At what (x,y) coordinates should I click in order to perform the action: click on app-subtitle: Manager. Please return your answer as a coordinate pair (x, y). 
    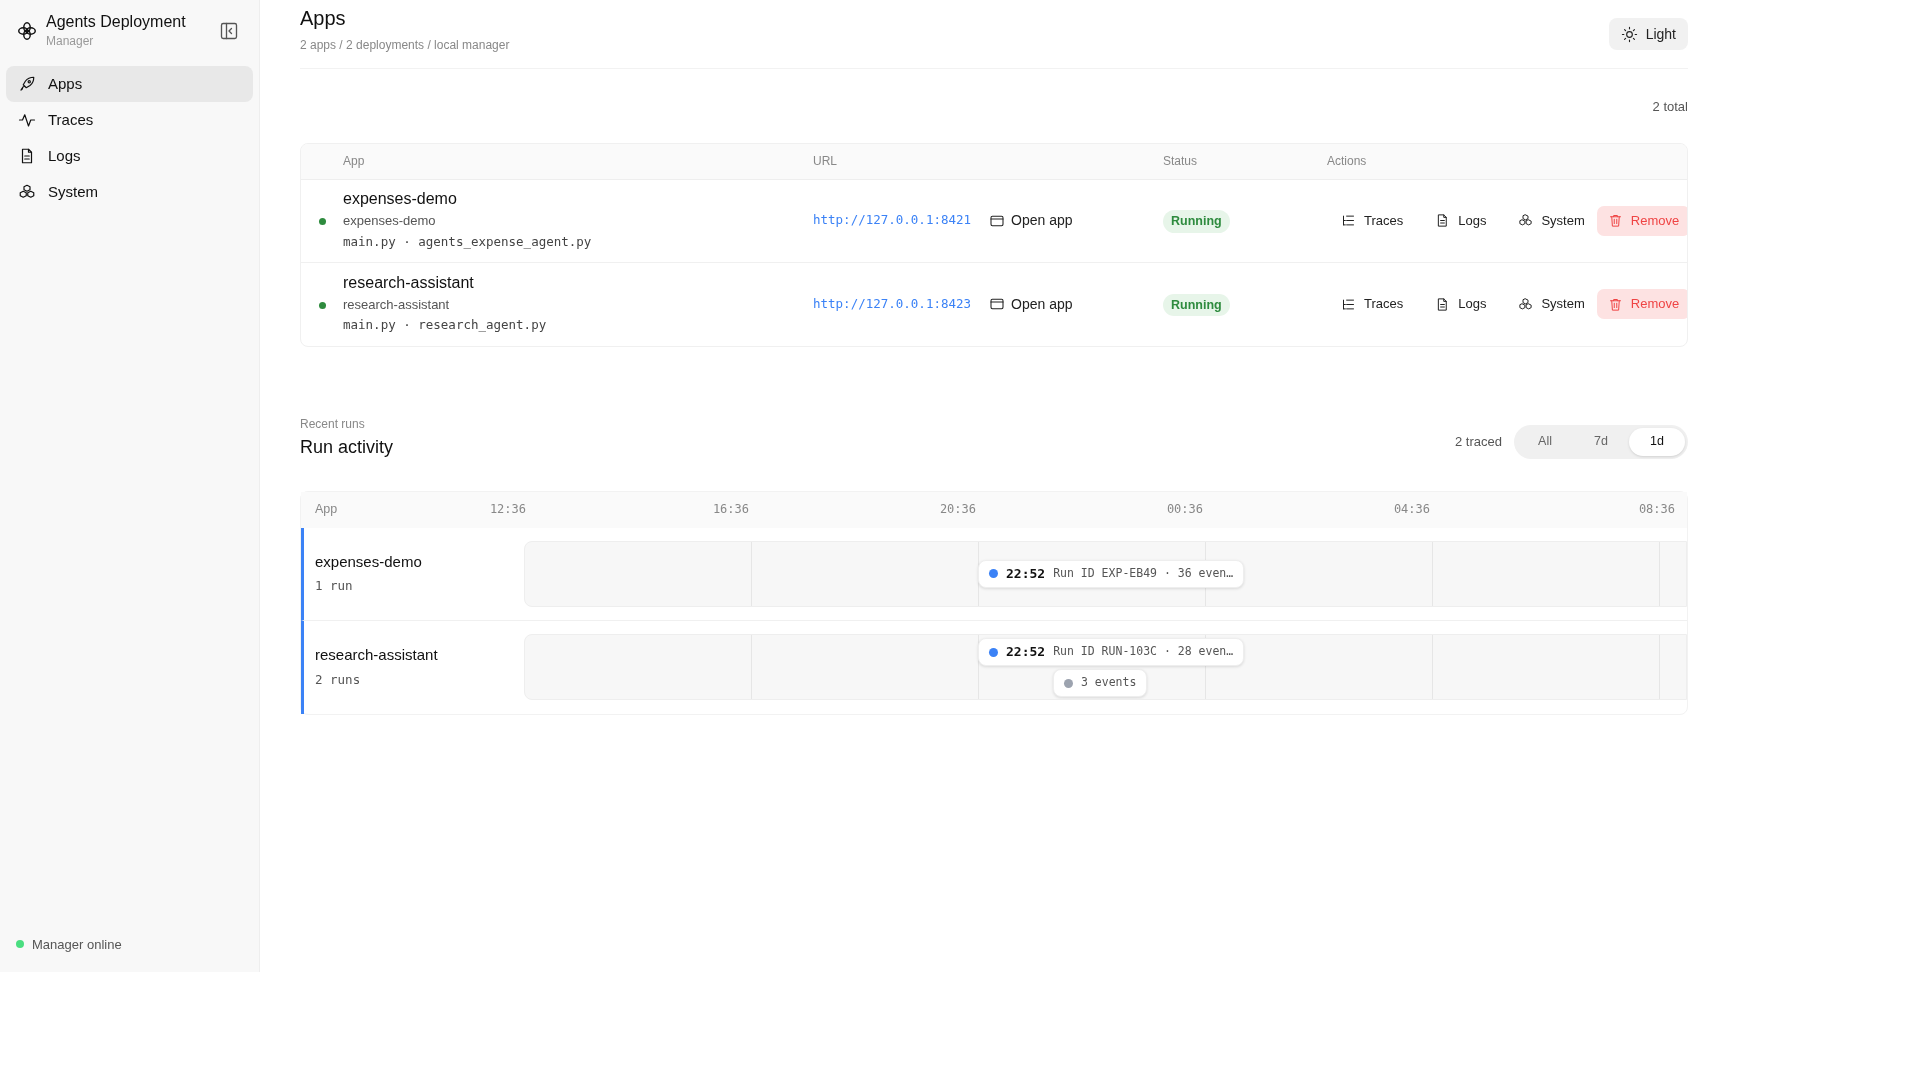
    Looking at the image, I should click on (70, 41).